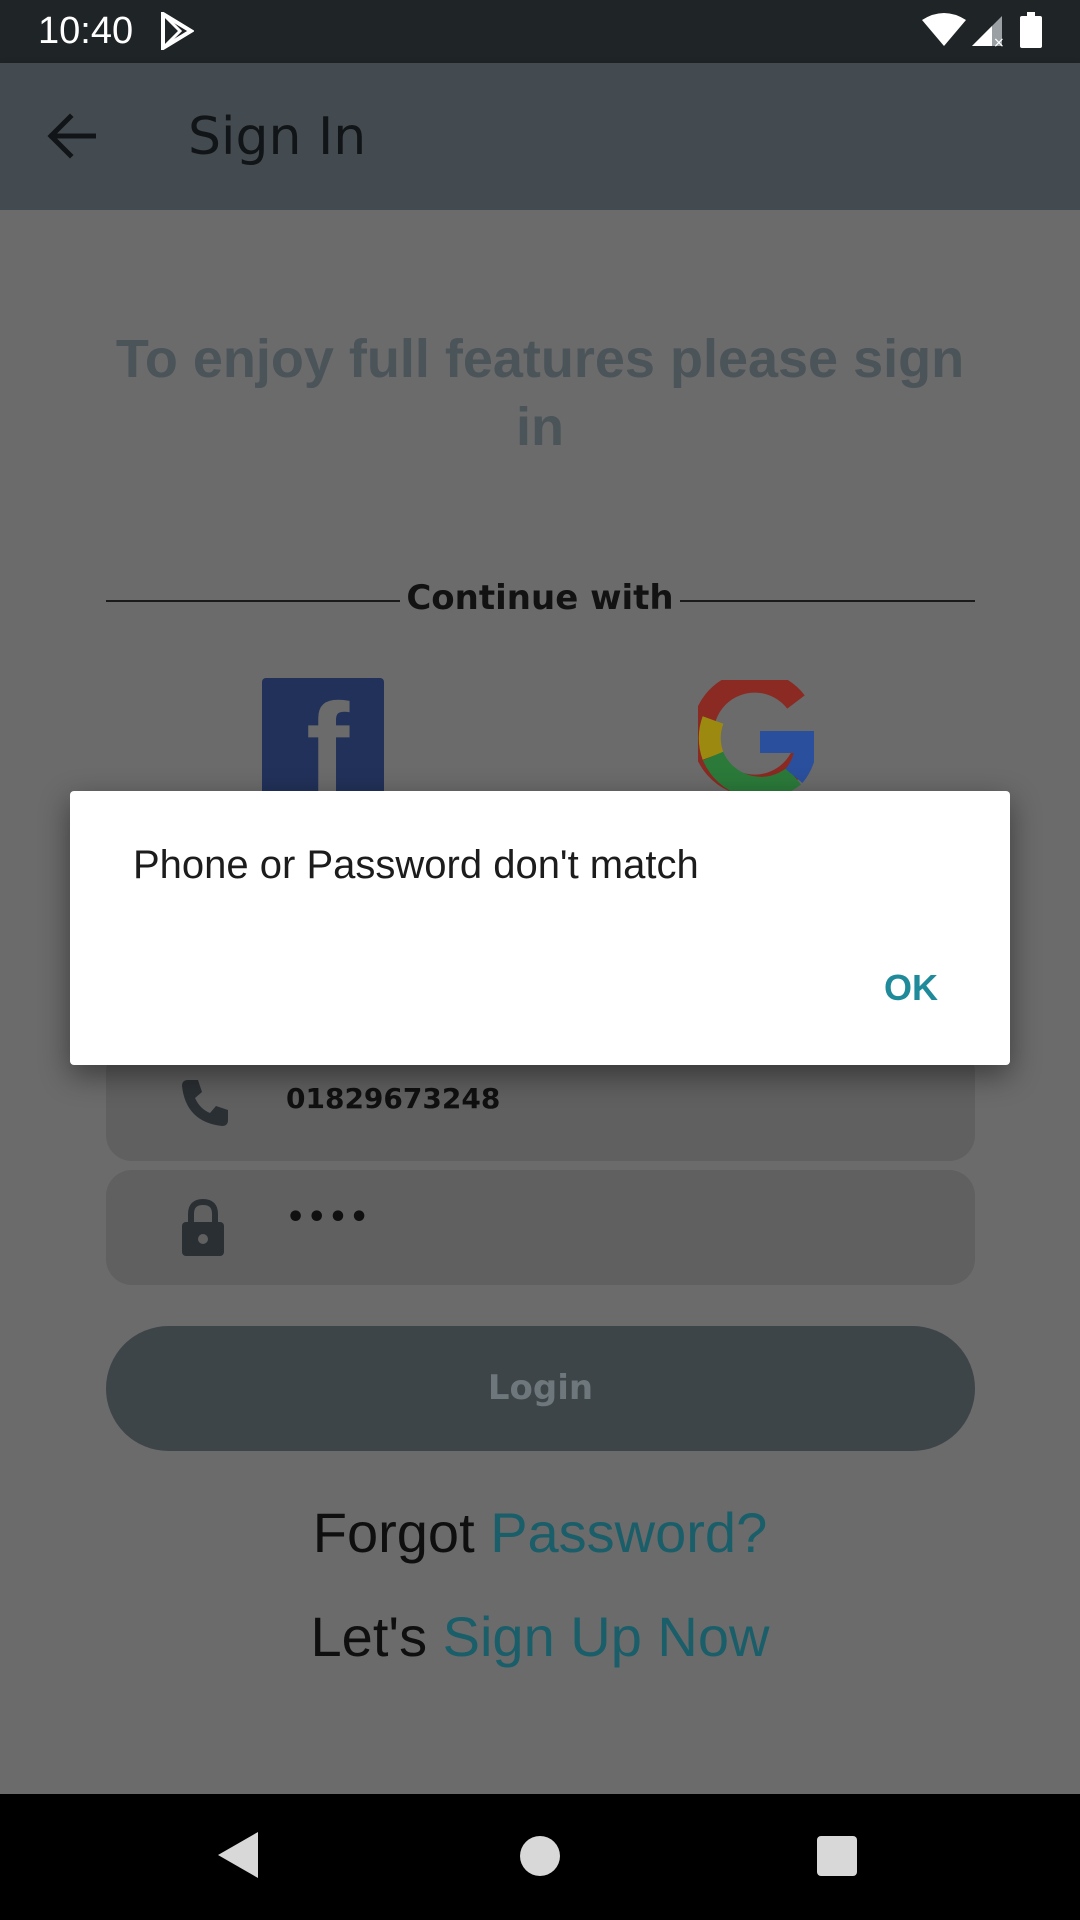 This screenshot has height=1920, width=1080. I want to click on password-value: ••••, so click(328, 1217).